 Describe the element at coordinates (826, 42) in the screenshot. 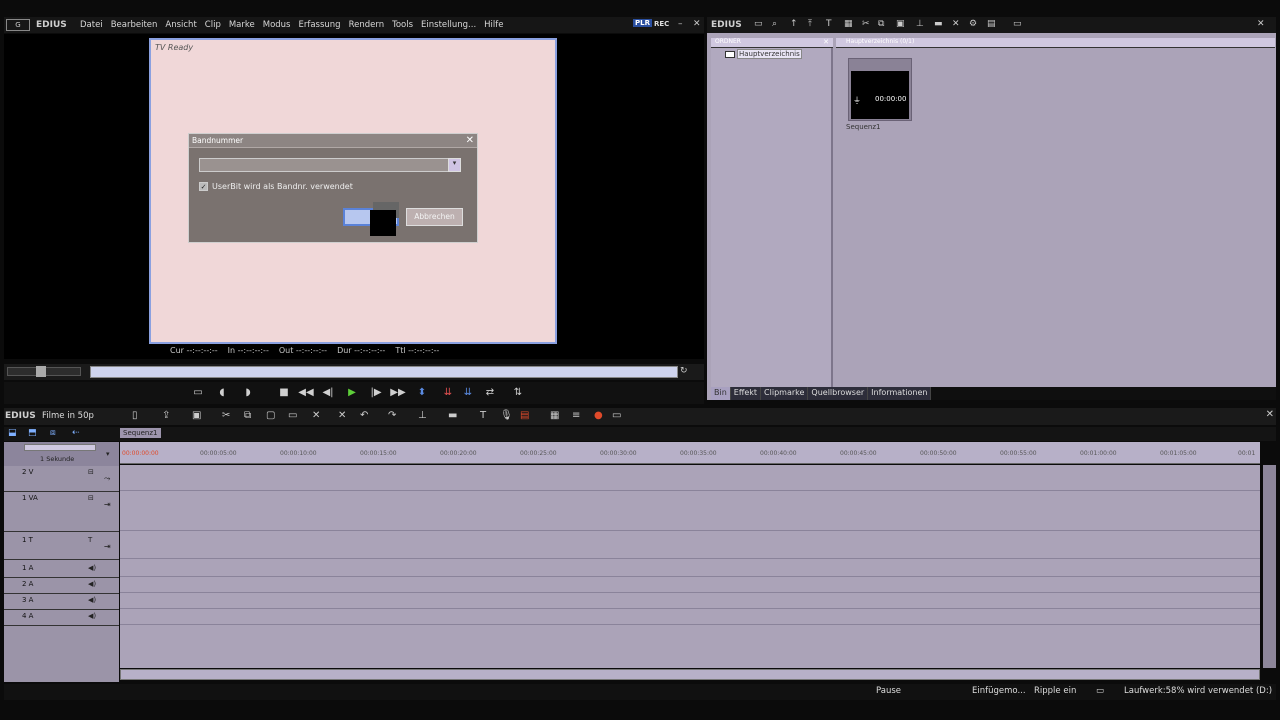

I see `folder-close-icon: ✕` at that location.